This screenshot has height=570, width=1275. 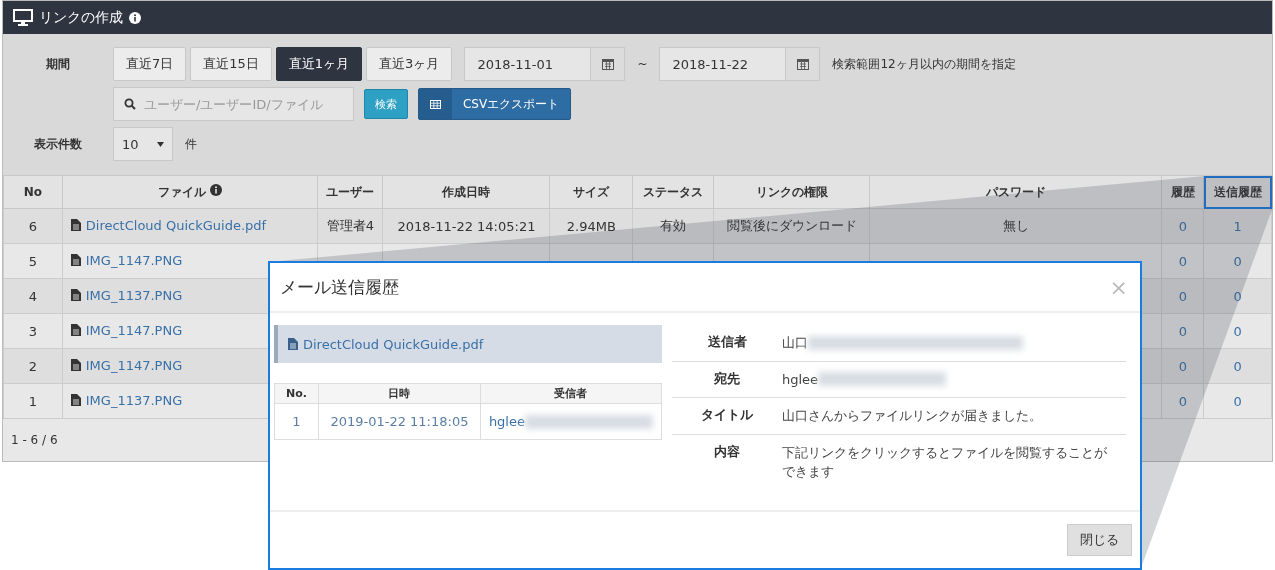 What do you see at coordinates (1015, 225) in the screenshot?
I see `password-cell: 無し` at bounding box center [1015, 225].